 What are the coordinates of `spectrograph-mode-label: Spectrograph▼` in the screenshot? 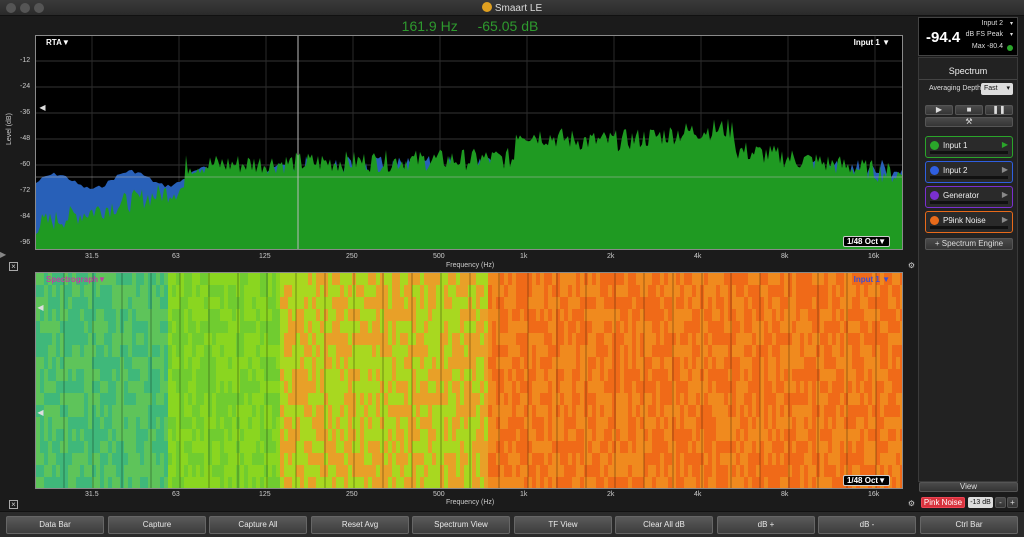 It's located at (76, 279).